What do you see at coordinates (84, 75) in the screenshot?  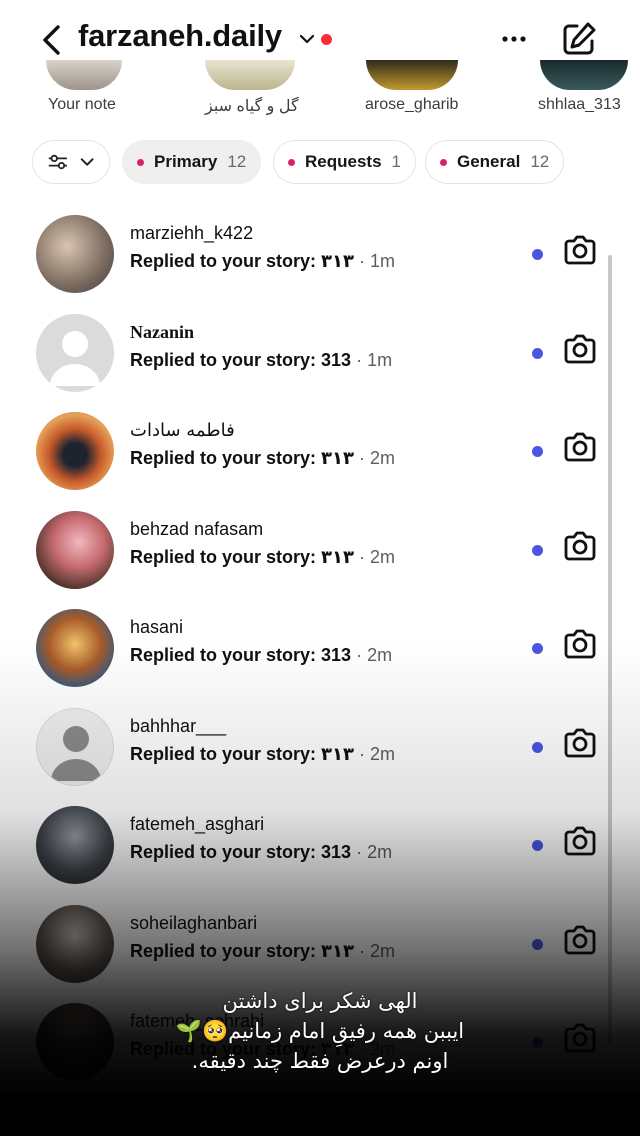 I see `note-avatar-yours` at bounding box center [84, 75].